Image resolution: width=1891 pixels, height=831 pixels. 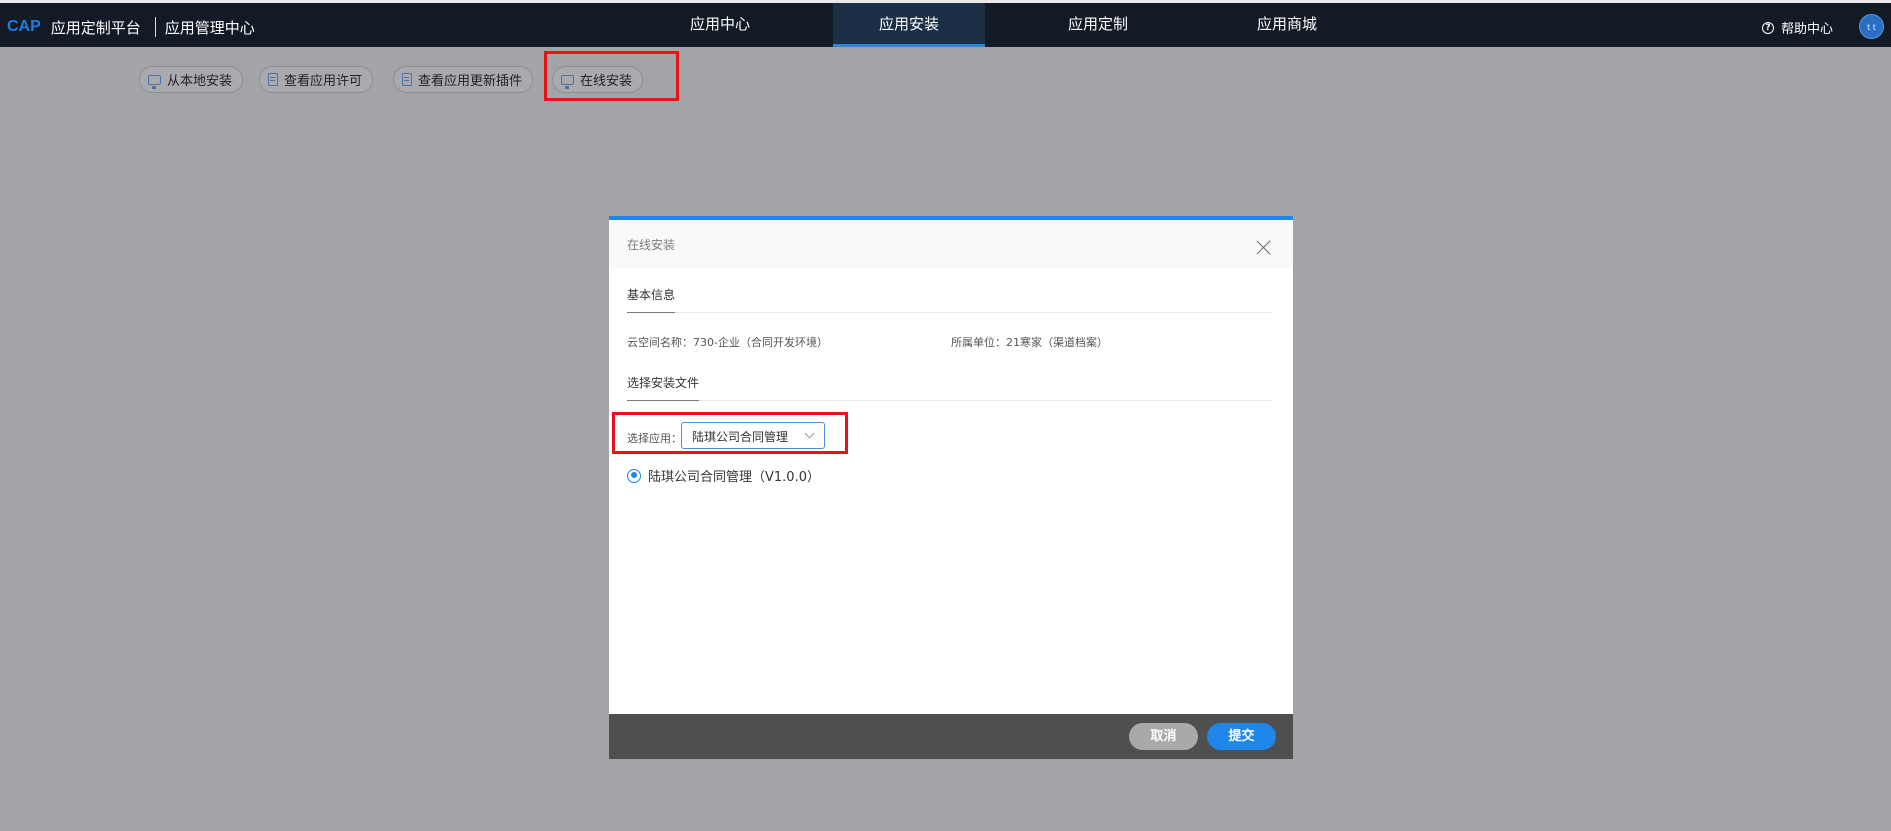 I want to click on highlight-app-select, so click(x=730, y=433).